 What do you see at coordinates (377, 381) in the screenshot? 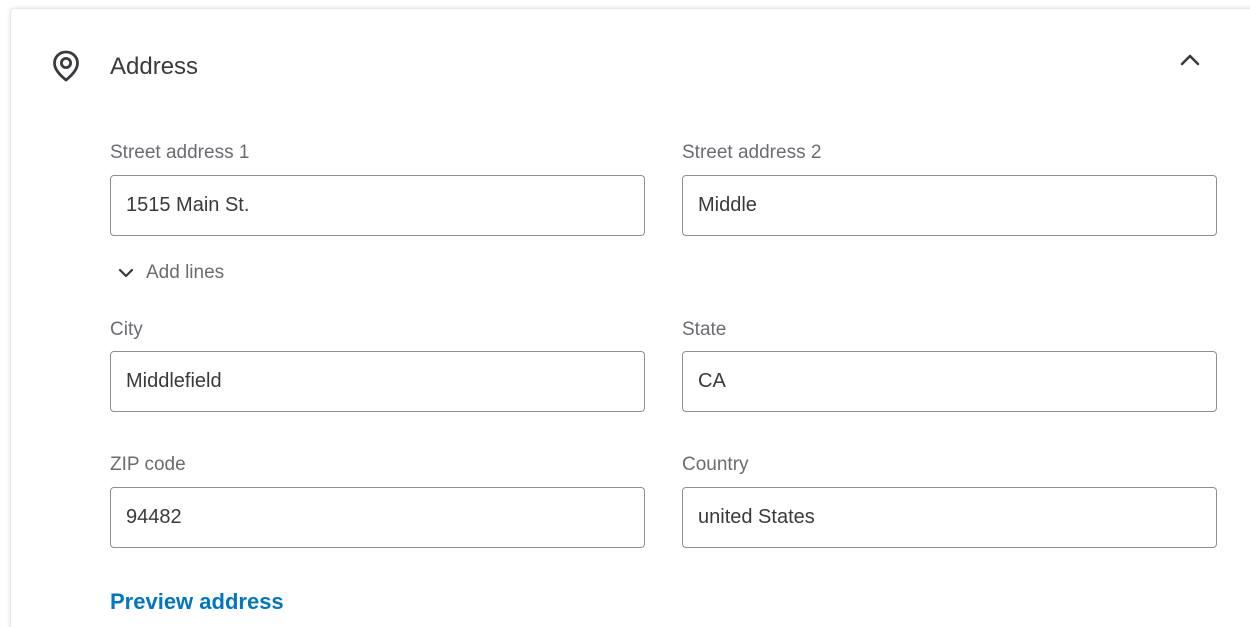
I see `city-input` at bounding box center [377, 381].